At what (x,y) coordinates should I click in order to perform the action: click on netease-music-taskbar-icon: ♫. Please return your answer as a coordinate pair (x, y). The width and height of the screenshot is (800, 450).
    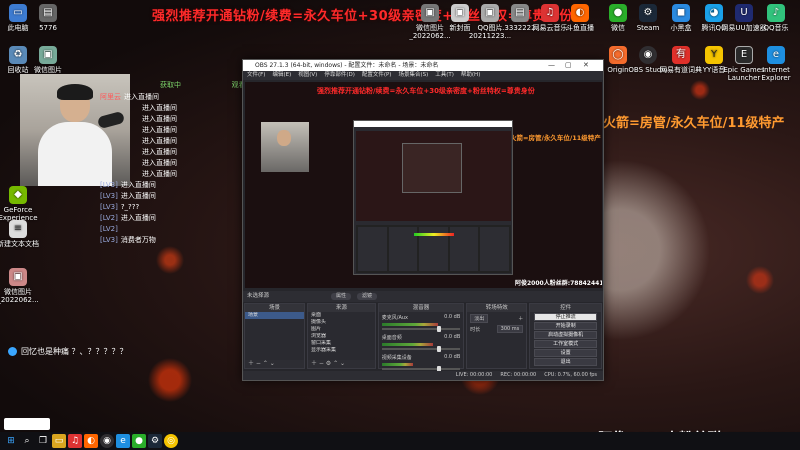
    Looking at the image, I should click on (75, 441).